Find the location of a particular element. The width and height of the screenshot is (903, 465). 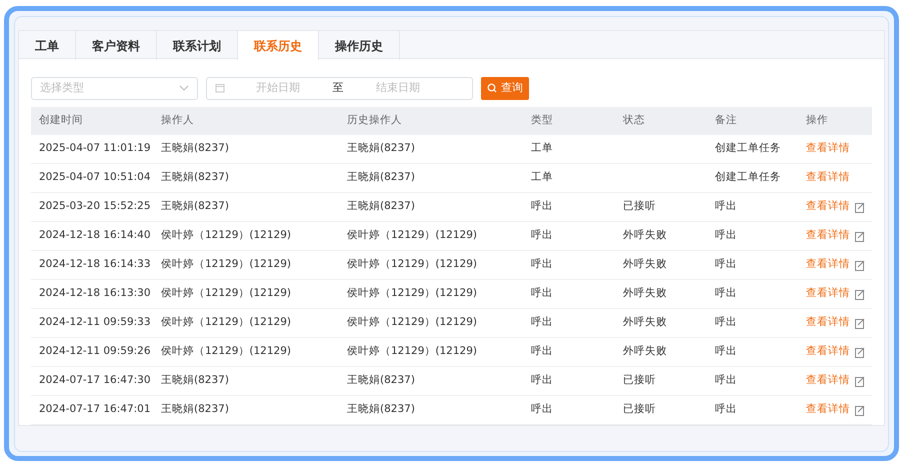

table-cell-text: 2025-04-07 10:51:04 is located at coordinates (95, 178).